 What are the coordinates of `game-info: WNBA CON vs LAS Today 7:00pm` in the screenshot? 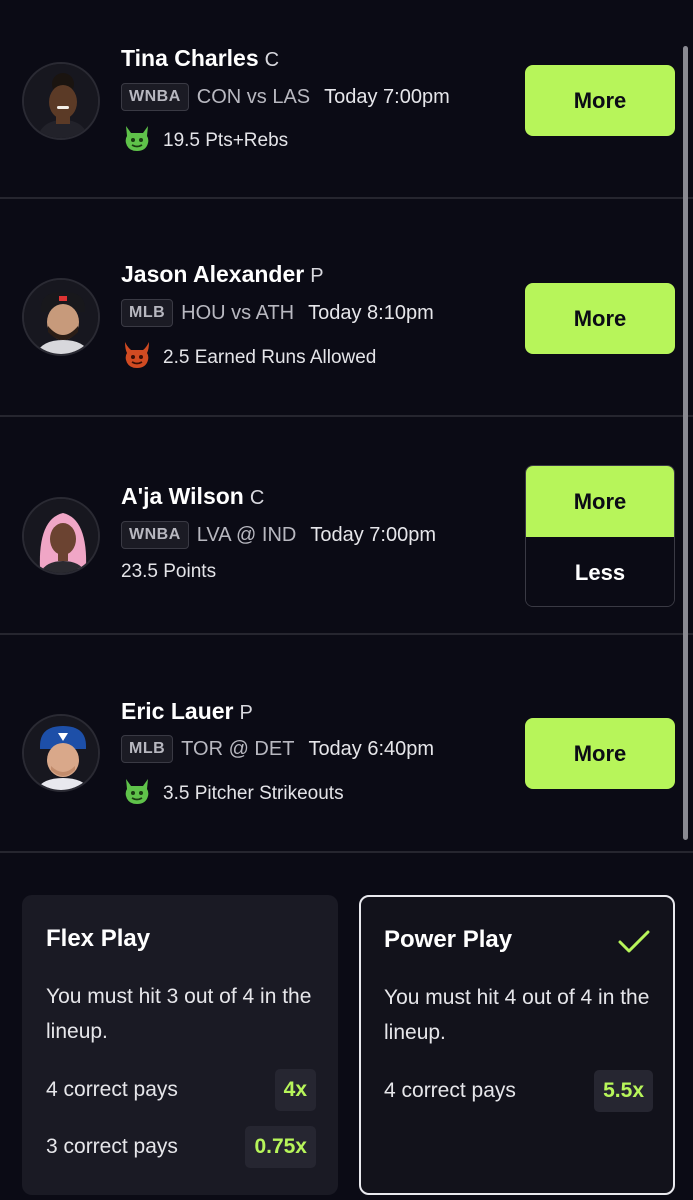 It's located at (285, 97).